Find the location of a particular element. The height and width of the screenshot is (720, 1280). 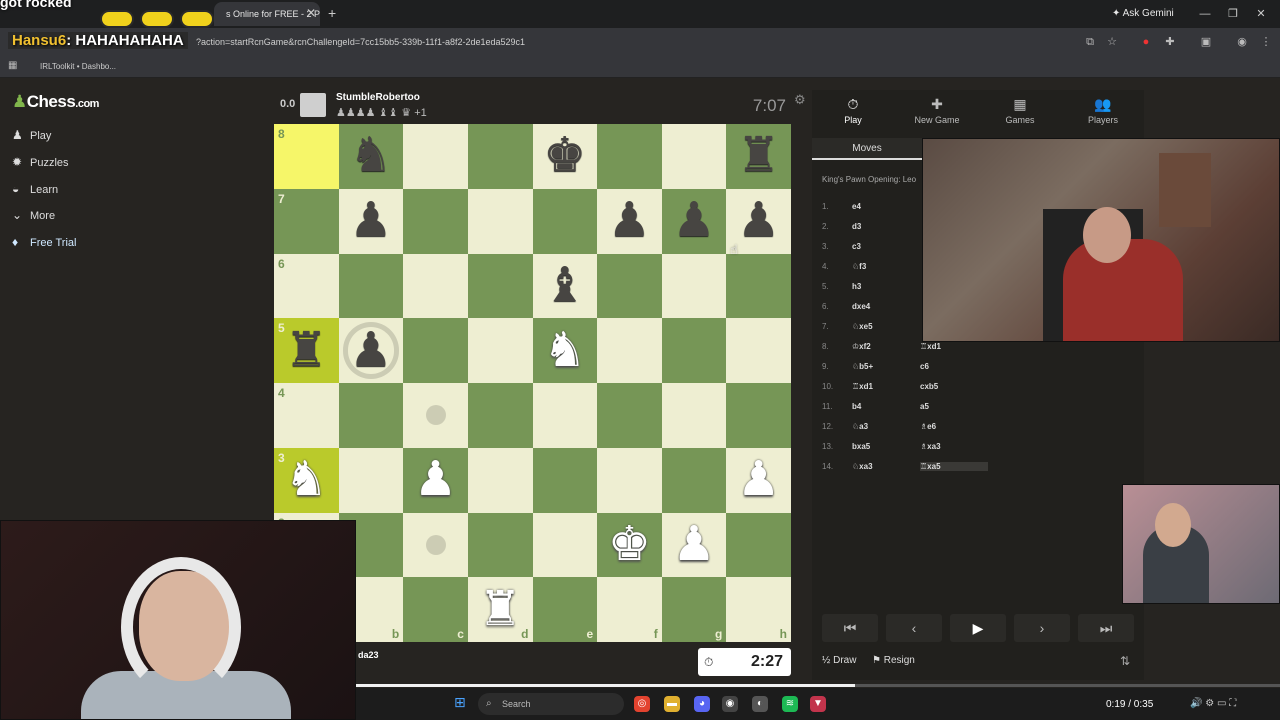

white-move: d3 is located at coordinates (886, 226).